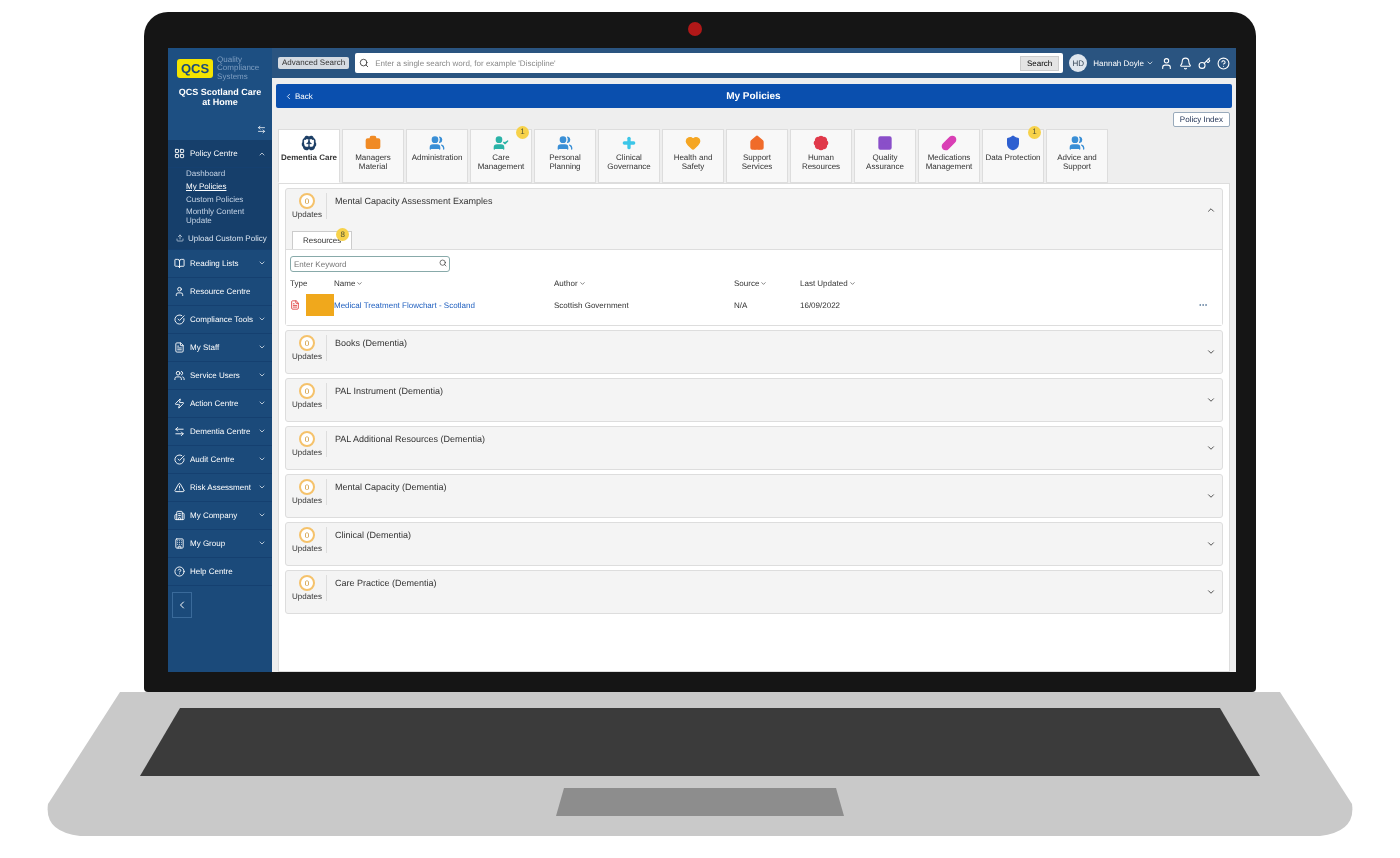  What do you see at coordinates (182, 605) in the screenshot?
I see `collapse-button` at bounding box center [182, 605].